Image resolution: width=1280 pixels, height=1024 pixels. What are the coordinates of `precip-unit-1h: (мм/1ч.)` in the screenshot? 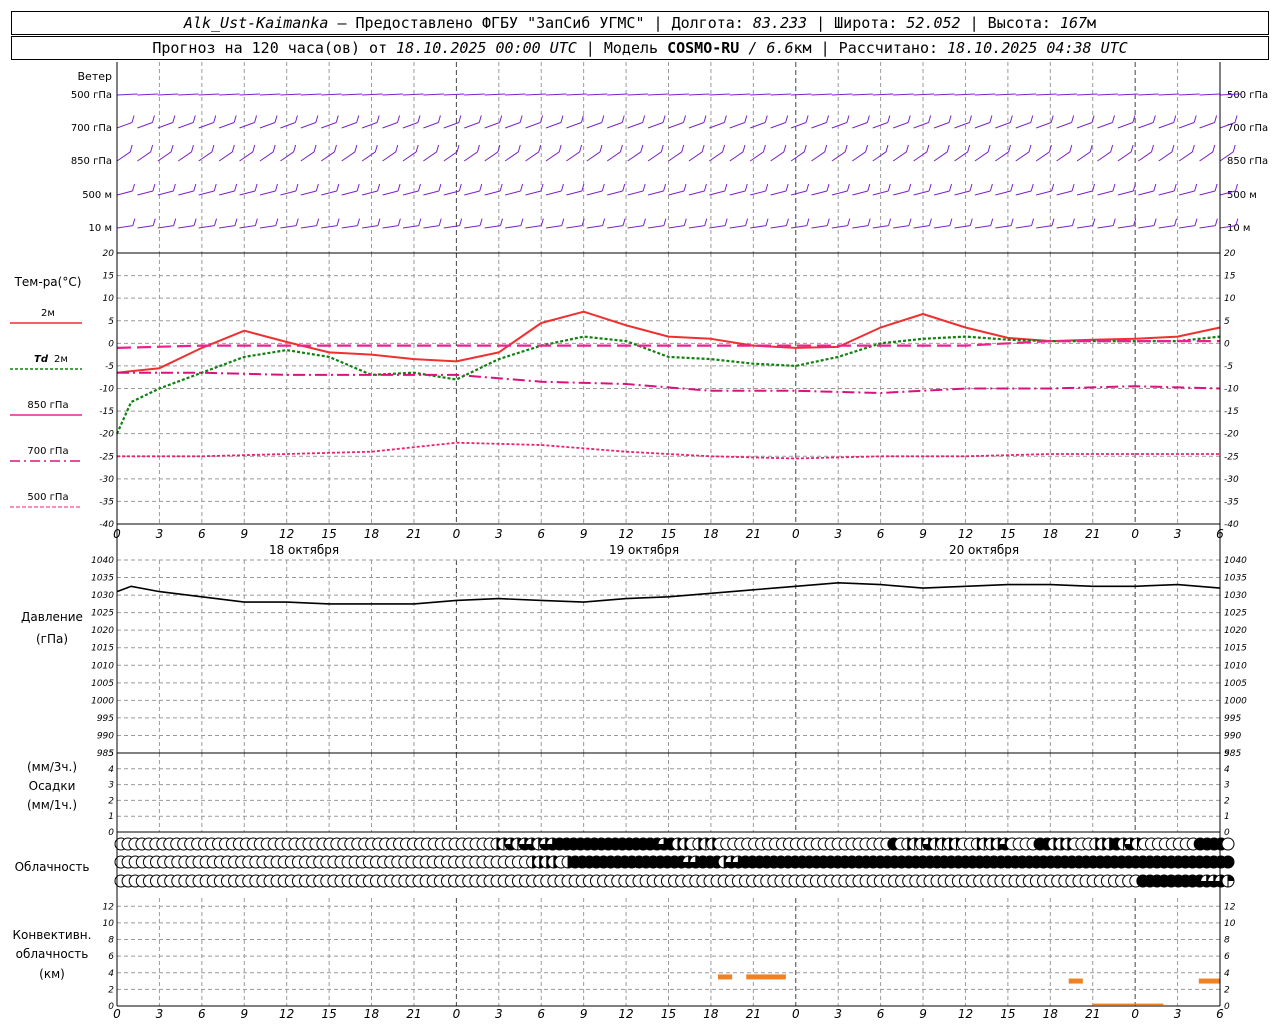 It's located at (52, 805).